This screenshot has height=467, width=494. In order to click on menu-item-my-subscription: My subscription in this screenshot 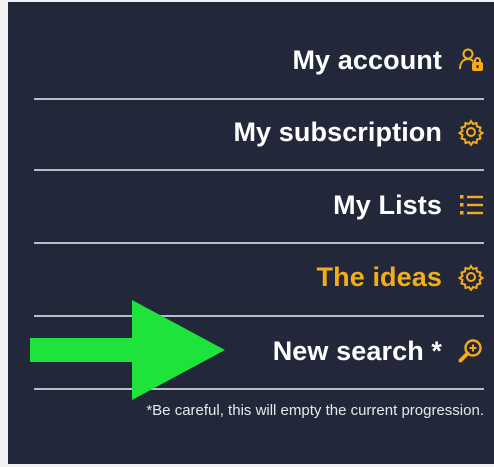, I will do `click(359, 132)`.